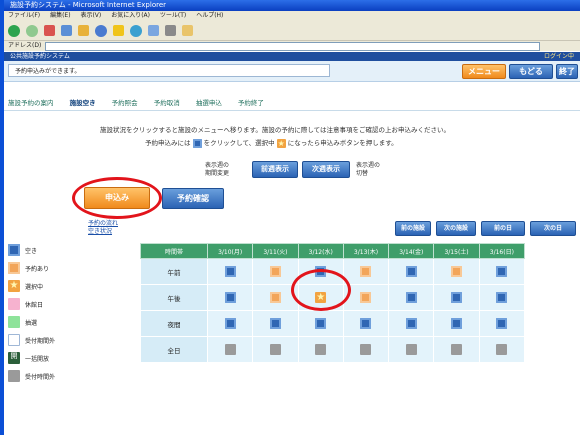 The height and width of the screenshot is (435, 580). Describe the element at coordinates (24, 15) in the screenshot. I see `menu-file: ファイル(F)` at that location.